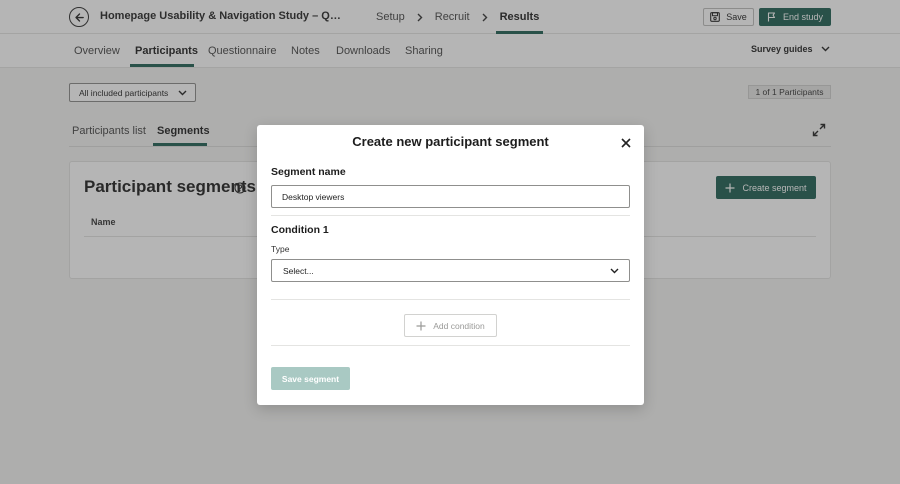  I want to click on close-icon, so click(626, 142).